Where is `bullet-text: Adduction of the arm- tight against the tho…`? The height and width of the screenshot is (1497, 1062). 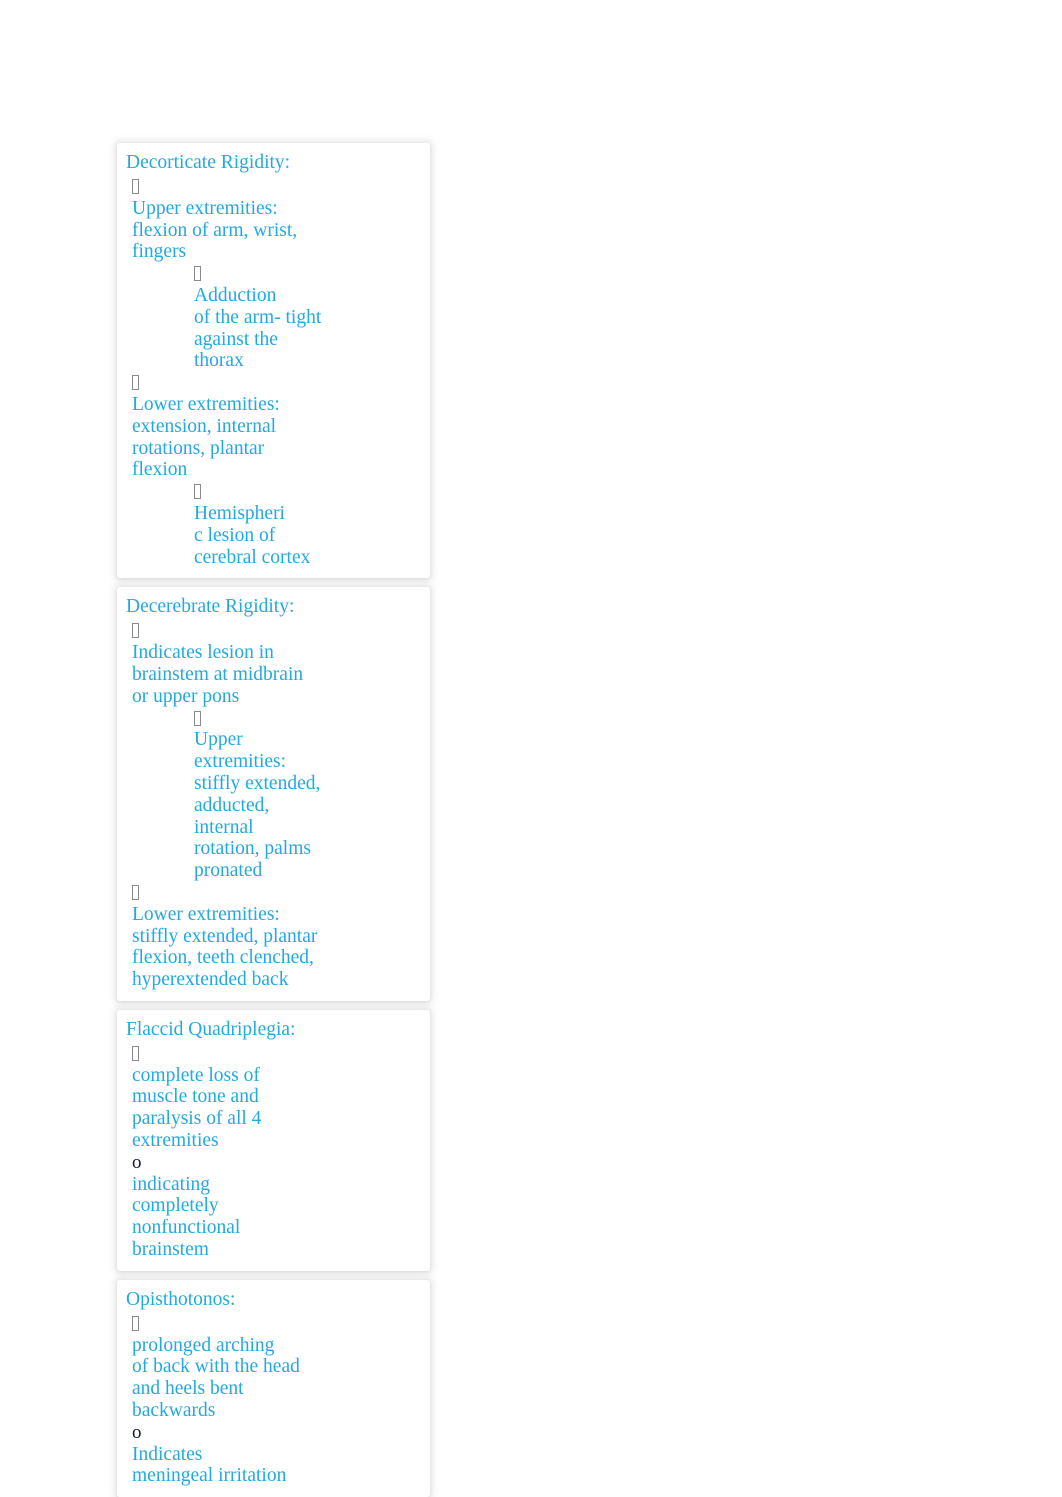
bullet-text: Adduction of the arm- tight against the tho… is located at coordinates (312, 328).